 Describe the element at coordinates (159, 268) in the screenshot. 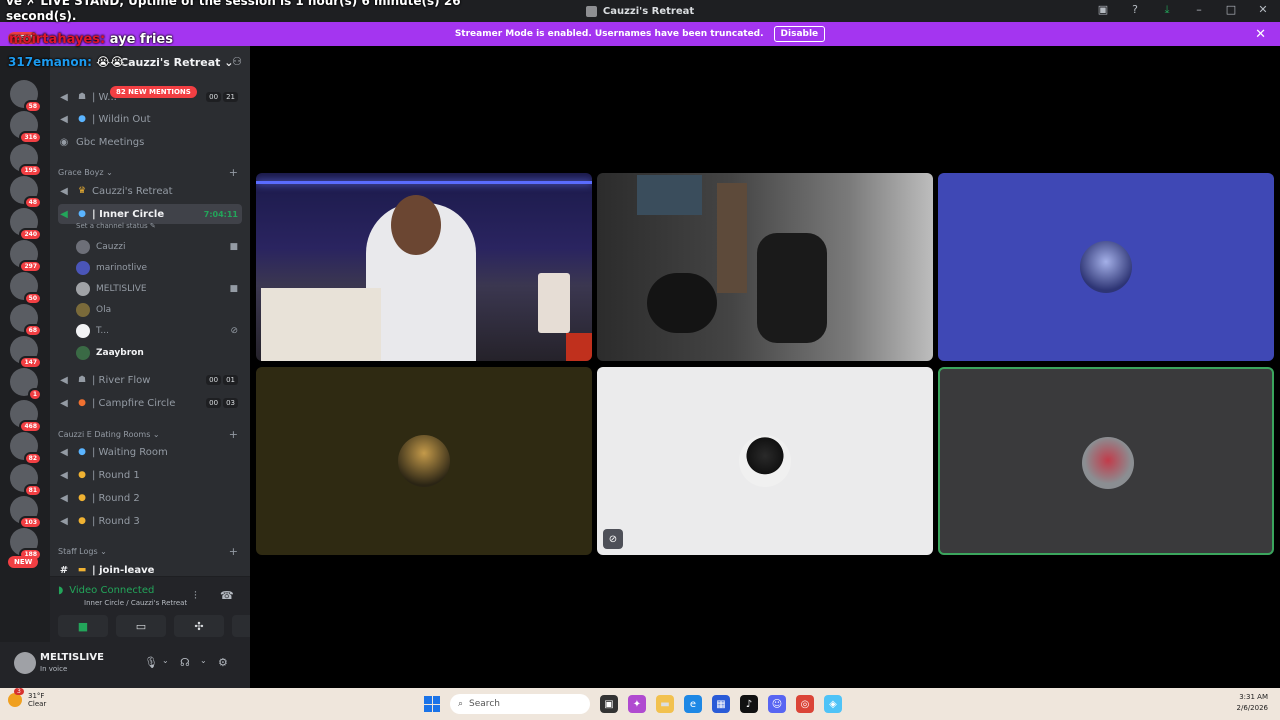

I see `voice-user: marinotlive` at that location.